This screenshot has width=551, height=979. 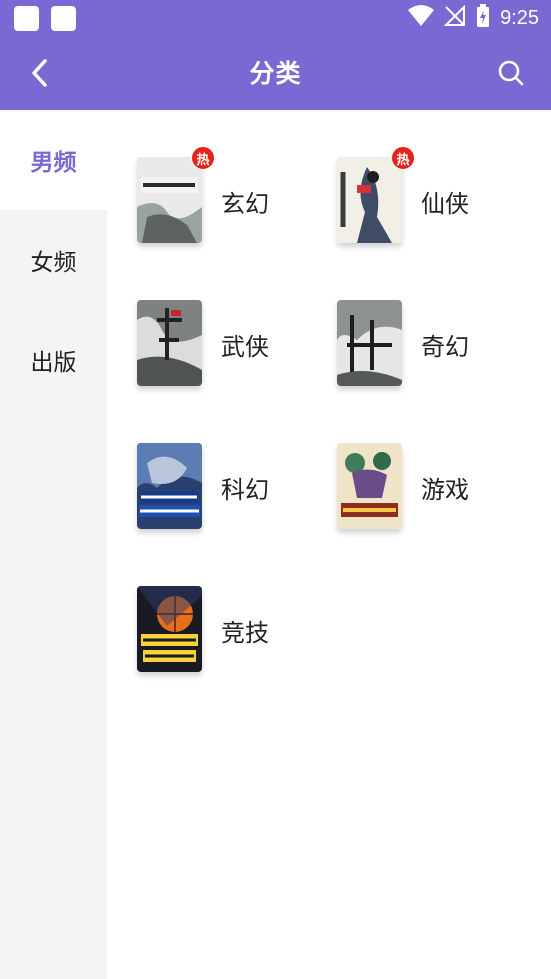 I want to click on page-title: 分类, so click(x=275, y=73).